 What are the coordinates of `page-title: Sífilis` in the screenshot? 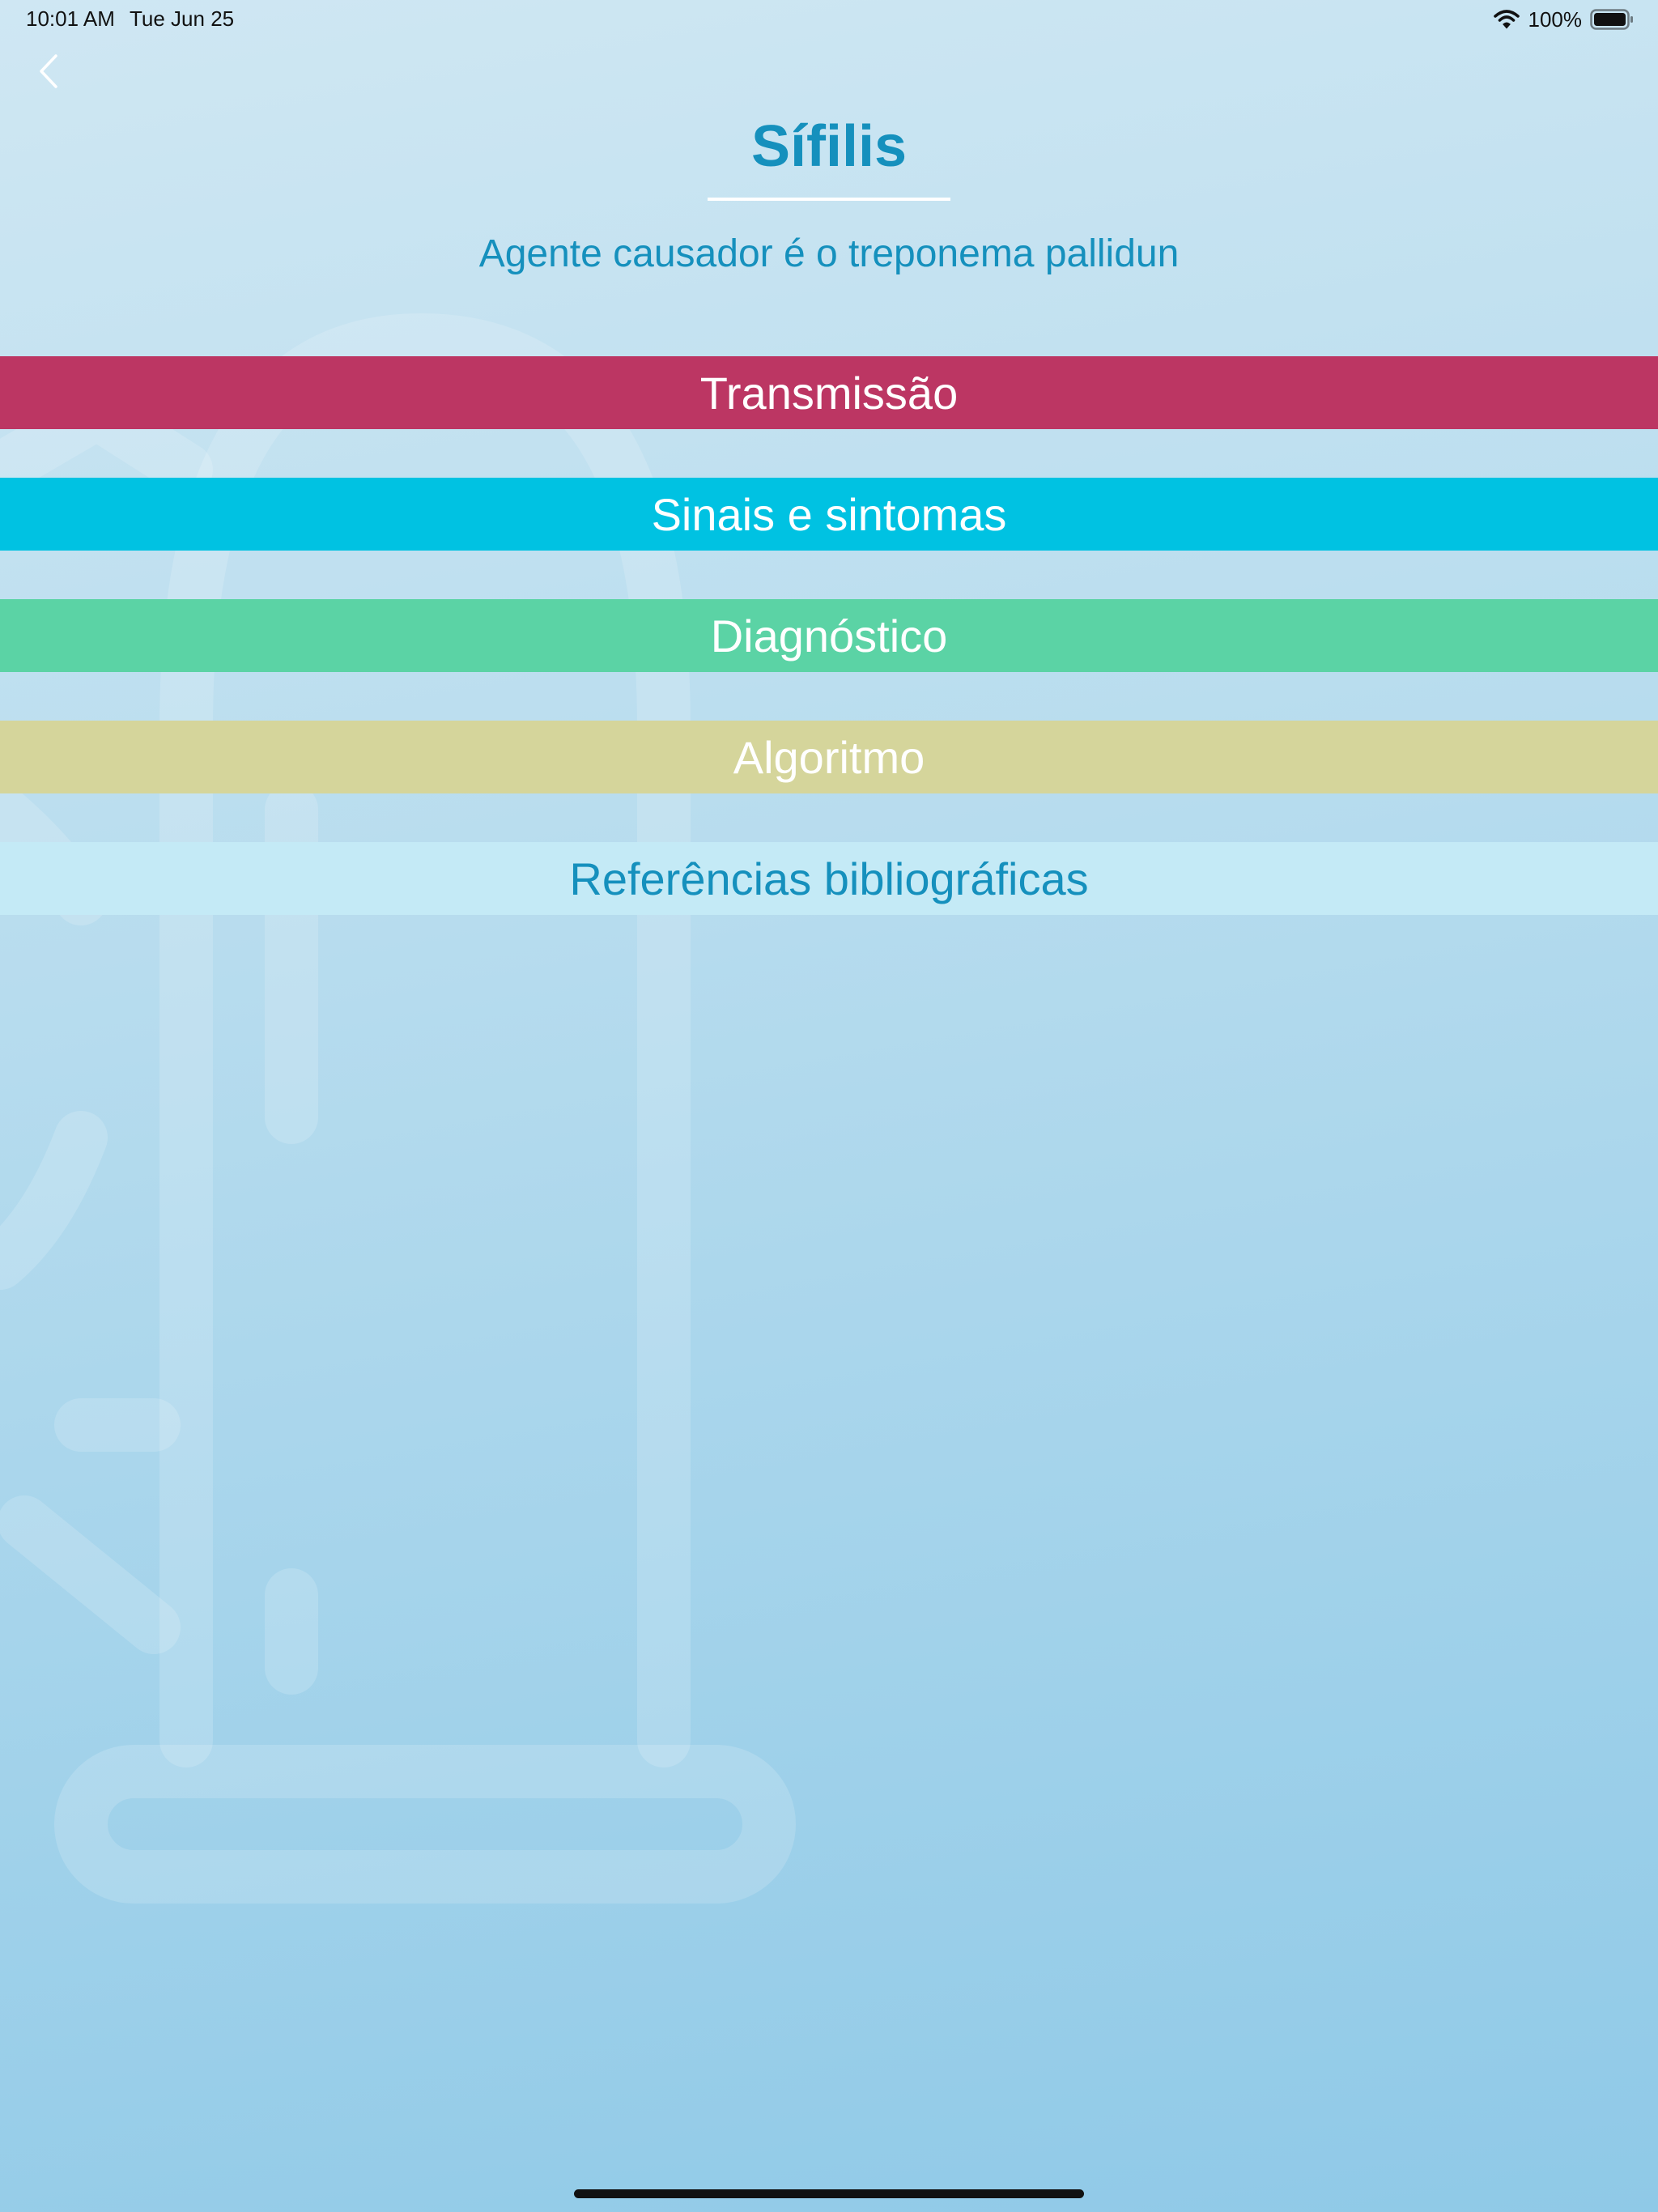 It's located at (829, 146).